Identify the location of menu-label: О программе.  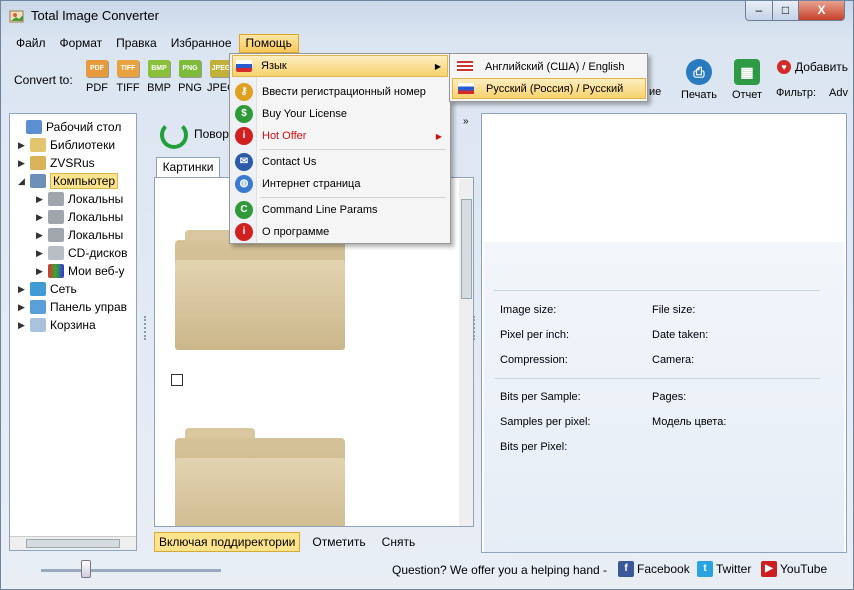
(296, 232).